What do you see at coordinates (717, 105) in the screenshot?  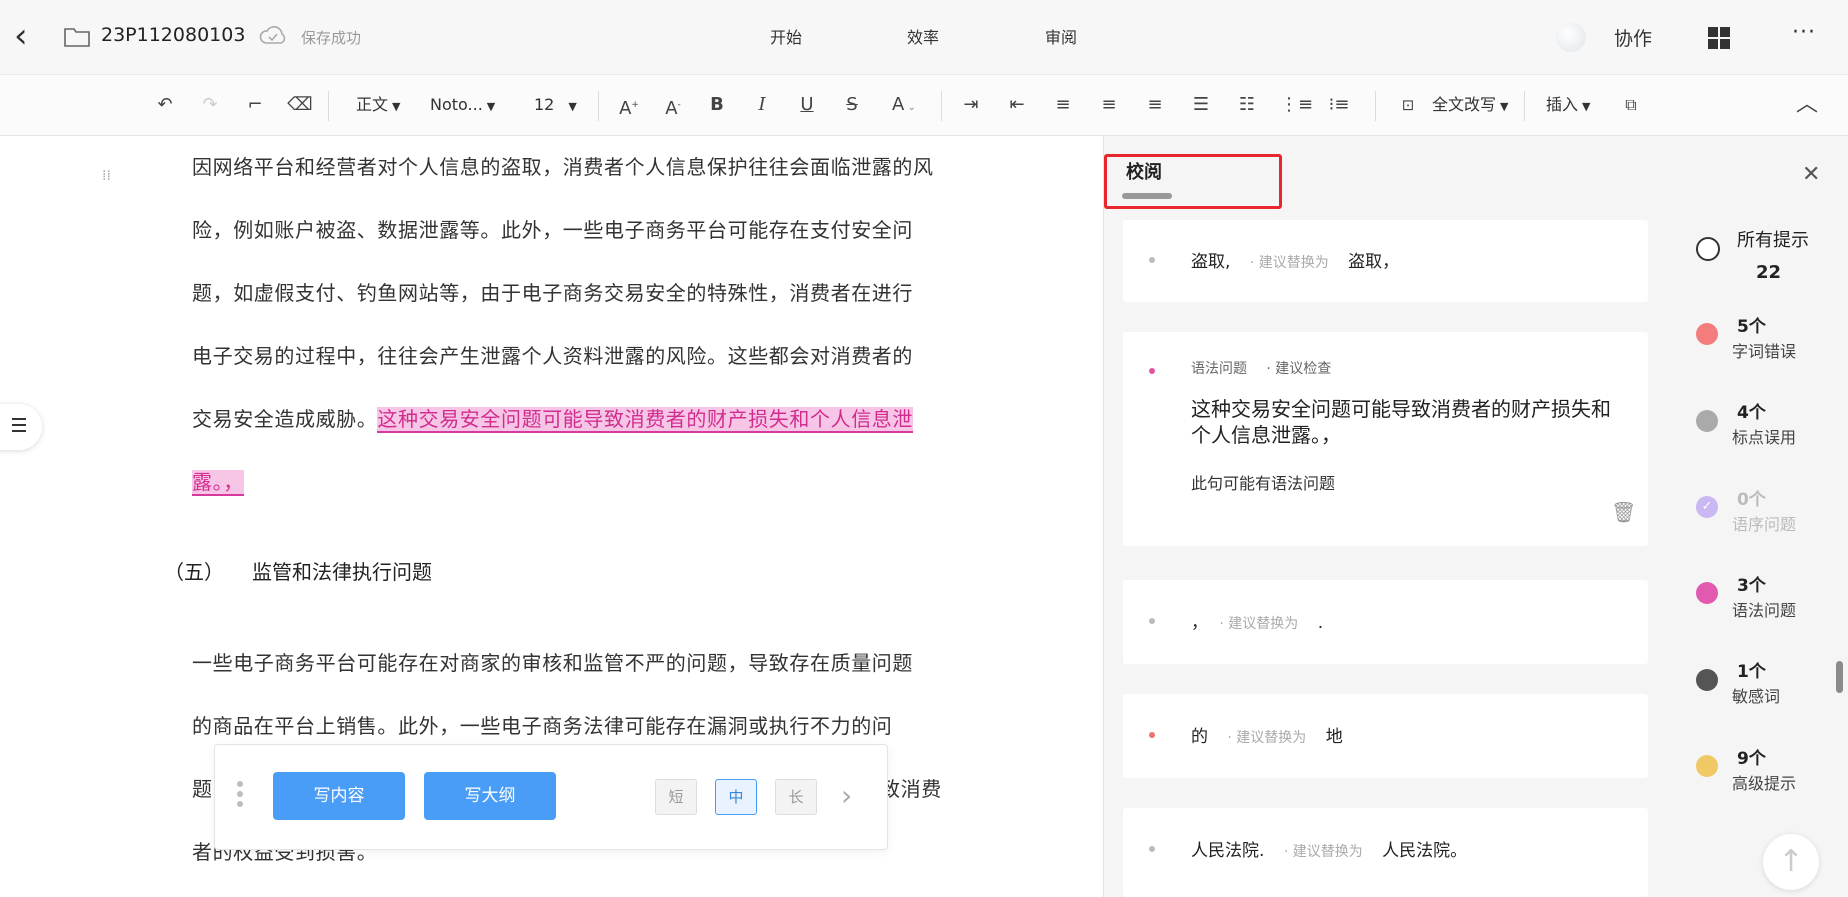 I see `bold-icon: B` at bounding box center [717, 105].